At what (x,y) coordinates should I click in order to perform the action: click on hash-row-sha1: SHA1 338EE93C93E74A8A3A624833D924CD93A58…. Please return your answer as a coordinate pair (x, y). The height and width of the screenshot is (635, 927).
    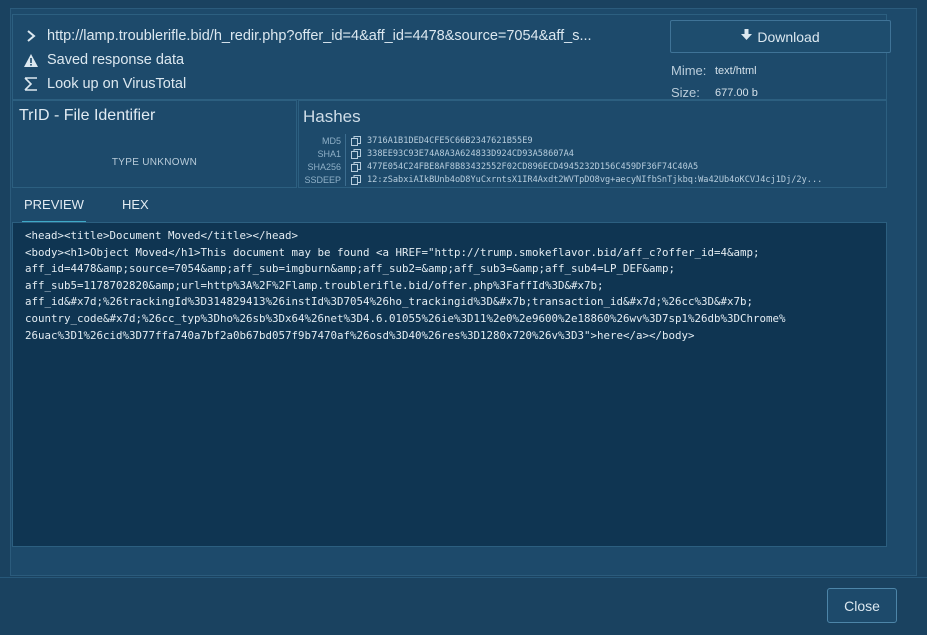
    Looking at the image, I should click on (592, 153).